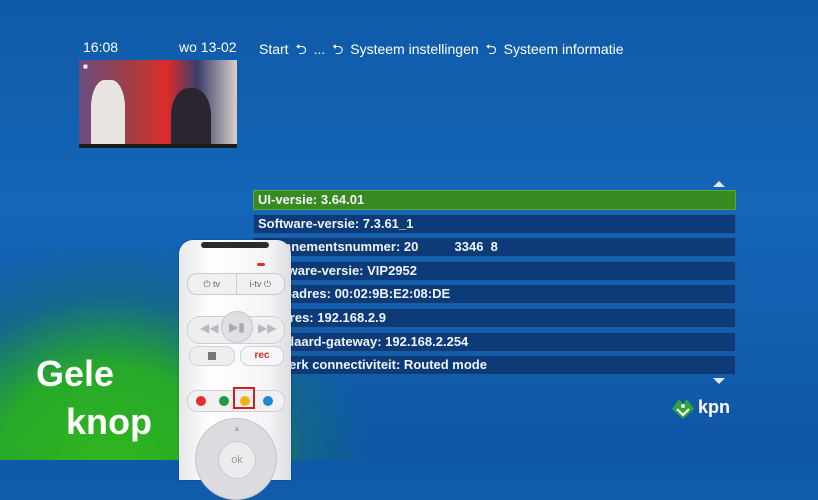  Describe the element at coordinates (201, 401) in the screenshot. I see `red-button` at that location.